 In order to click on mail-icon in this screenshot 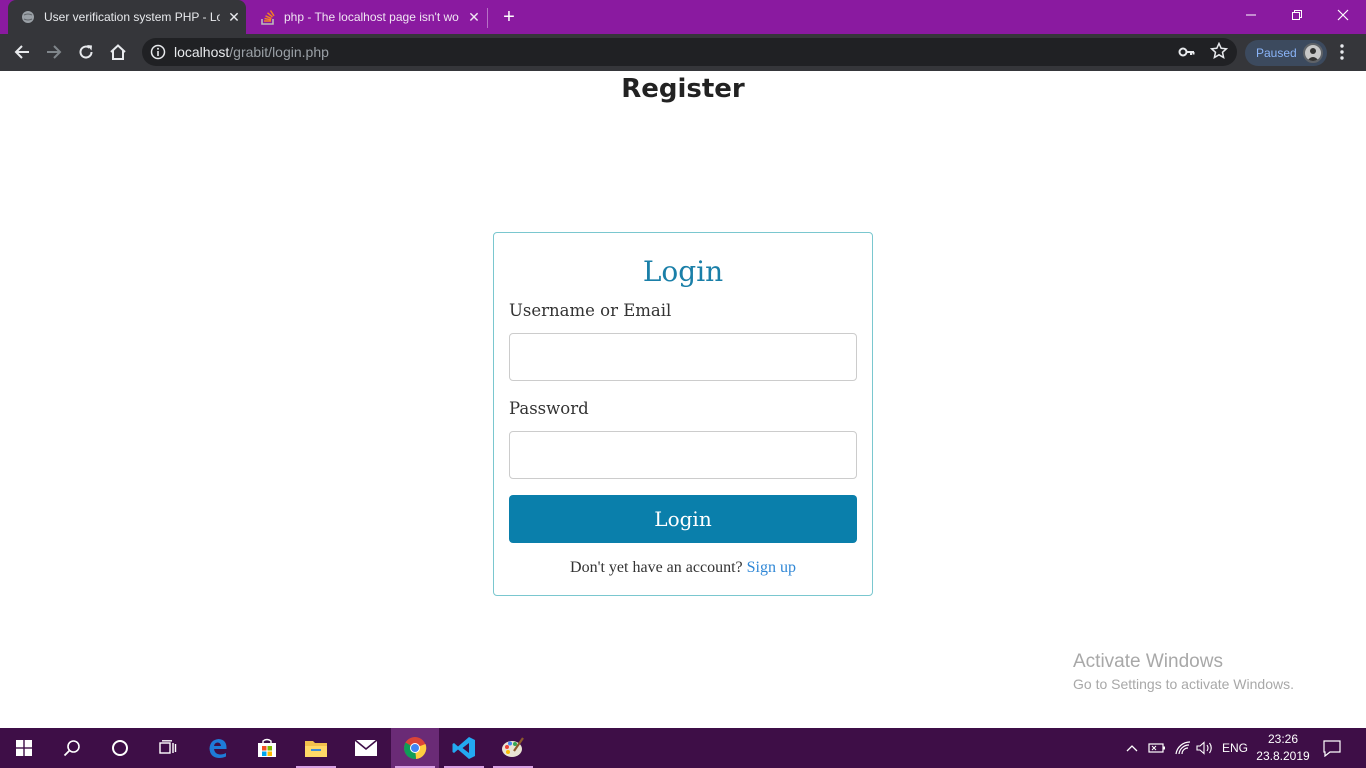, I will do `click(366, 748)`.